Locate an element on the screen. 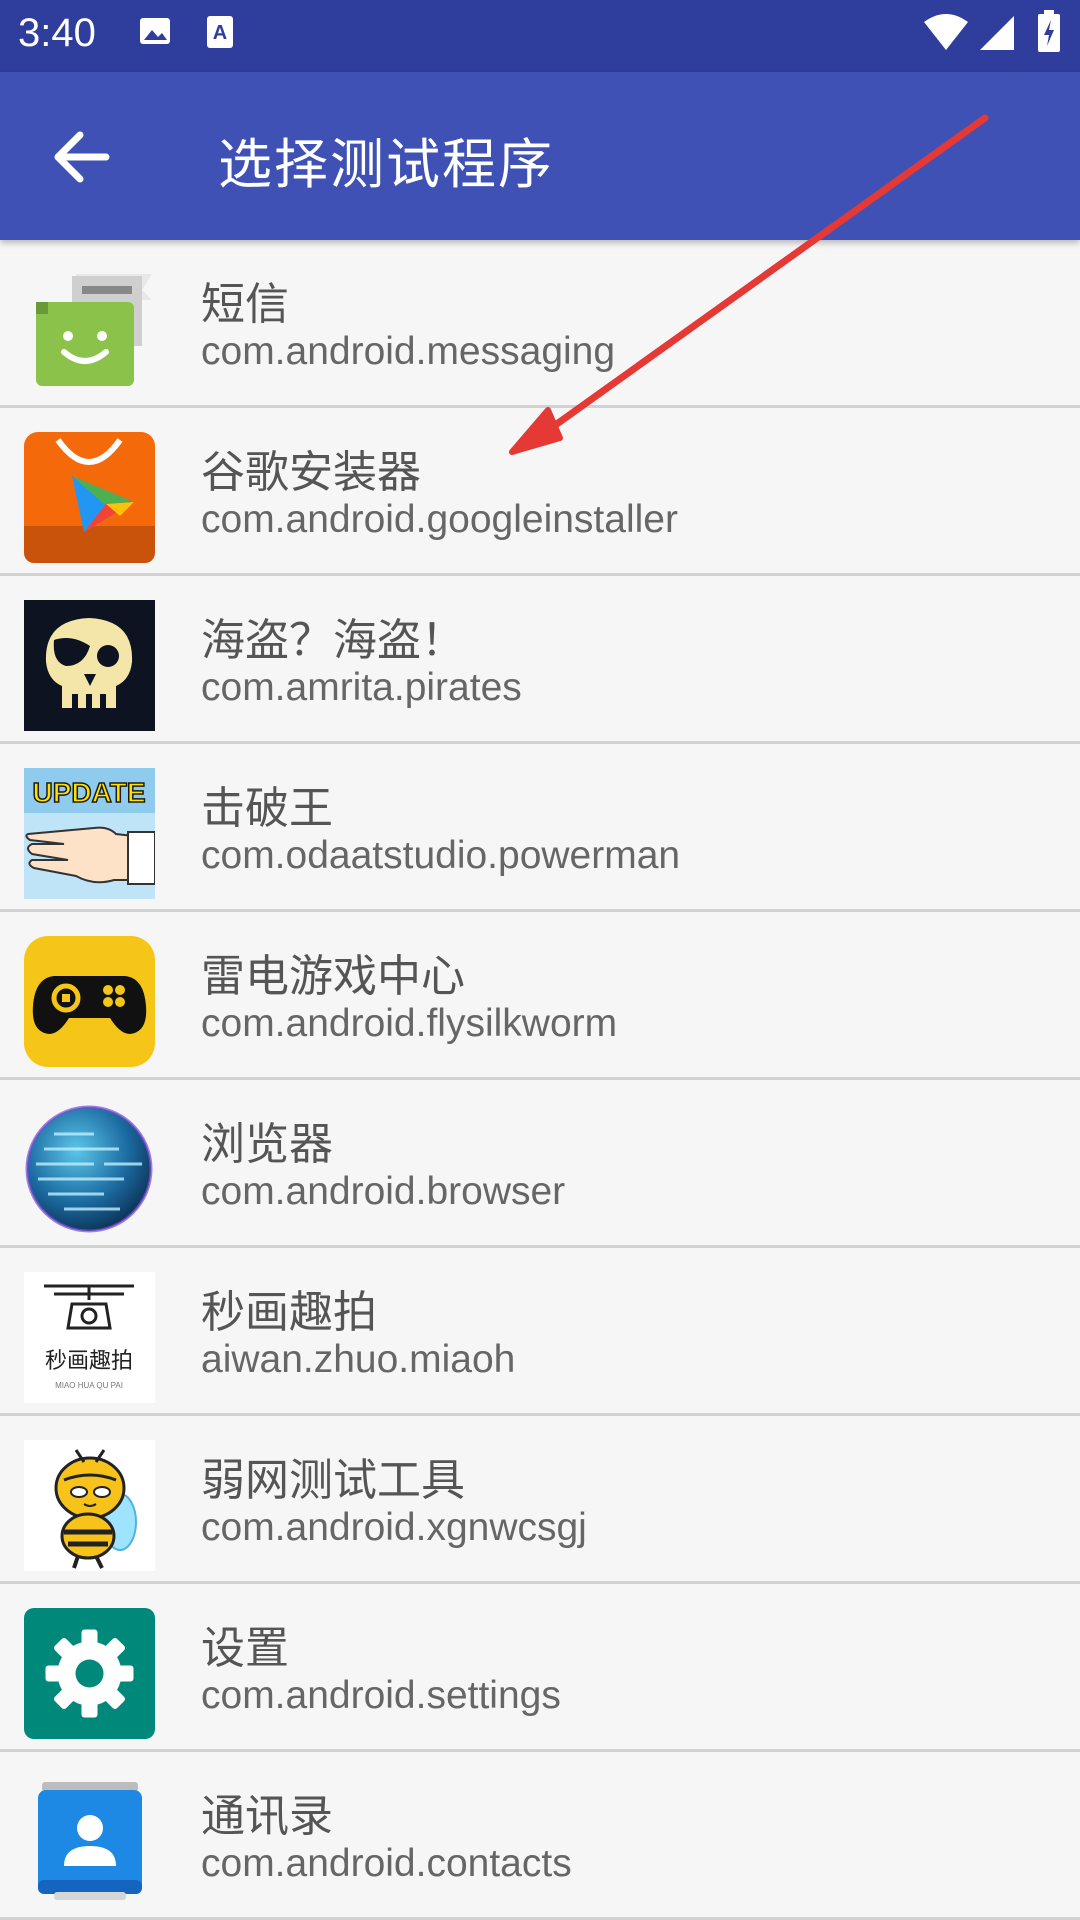  page-title: 选择测试程序 is located at coordinates (386, 164).